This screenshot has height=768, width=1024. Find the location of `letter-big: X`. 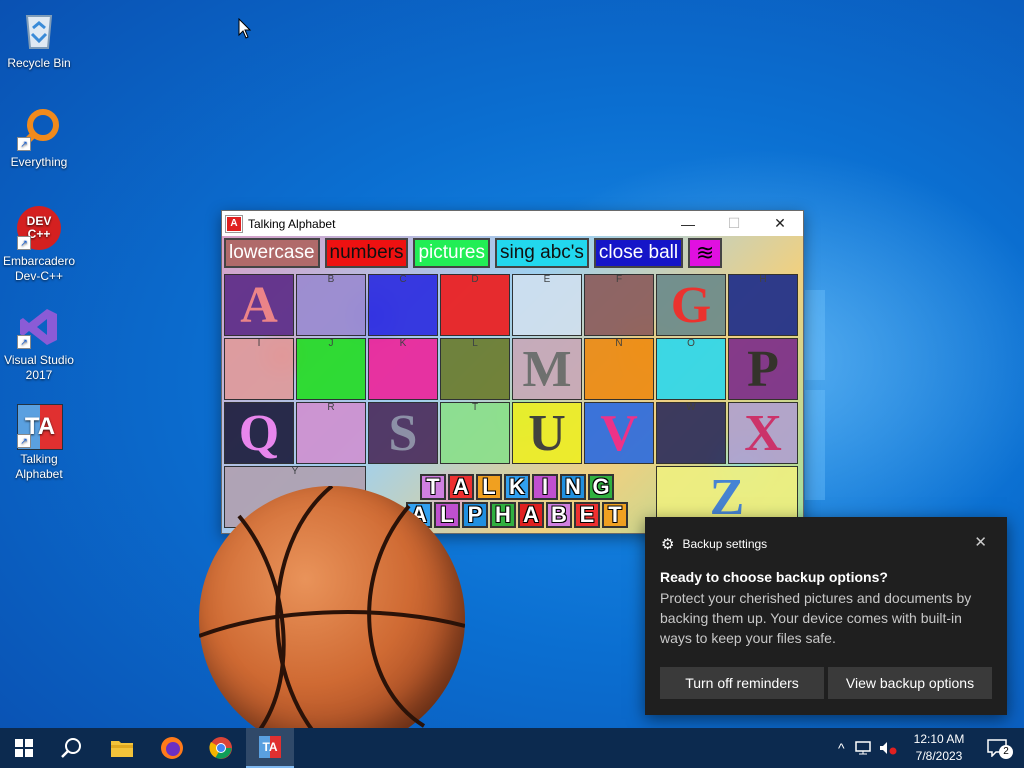

letter-big: X is located at coordinates (763, 433).